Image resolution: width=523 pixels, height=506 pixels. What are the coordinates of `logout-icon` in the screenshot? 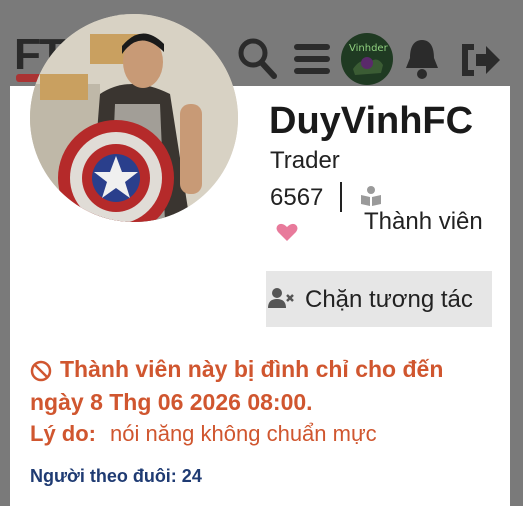 It's located at (480, 60).